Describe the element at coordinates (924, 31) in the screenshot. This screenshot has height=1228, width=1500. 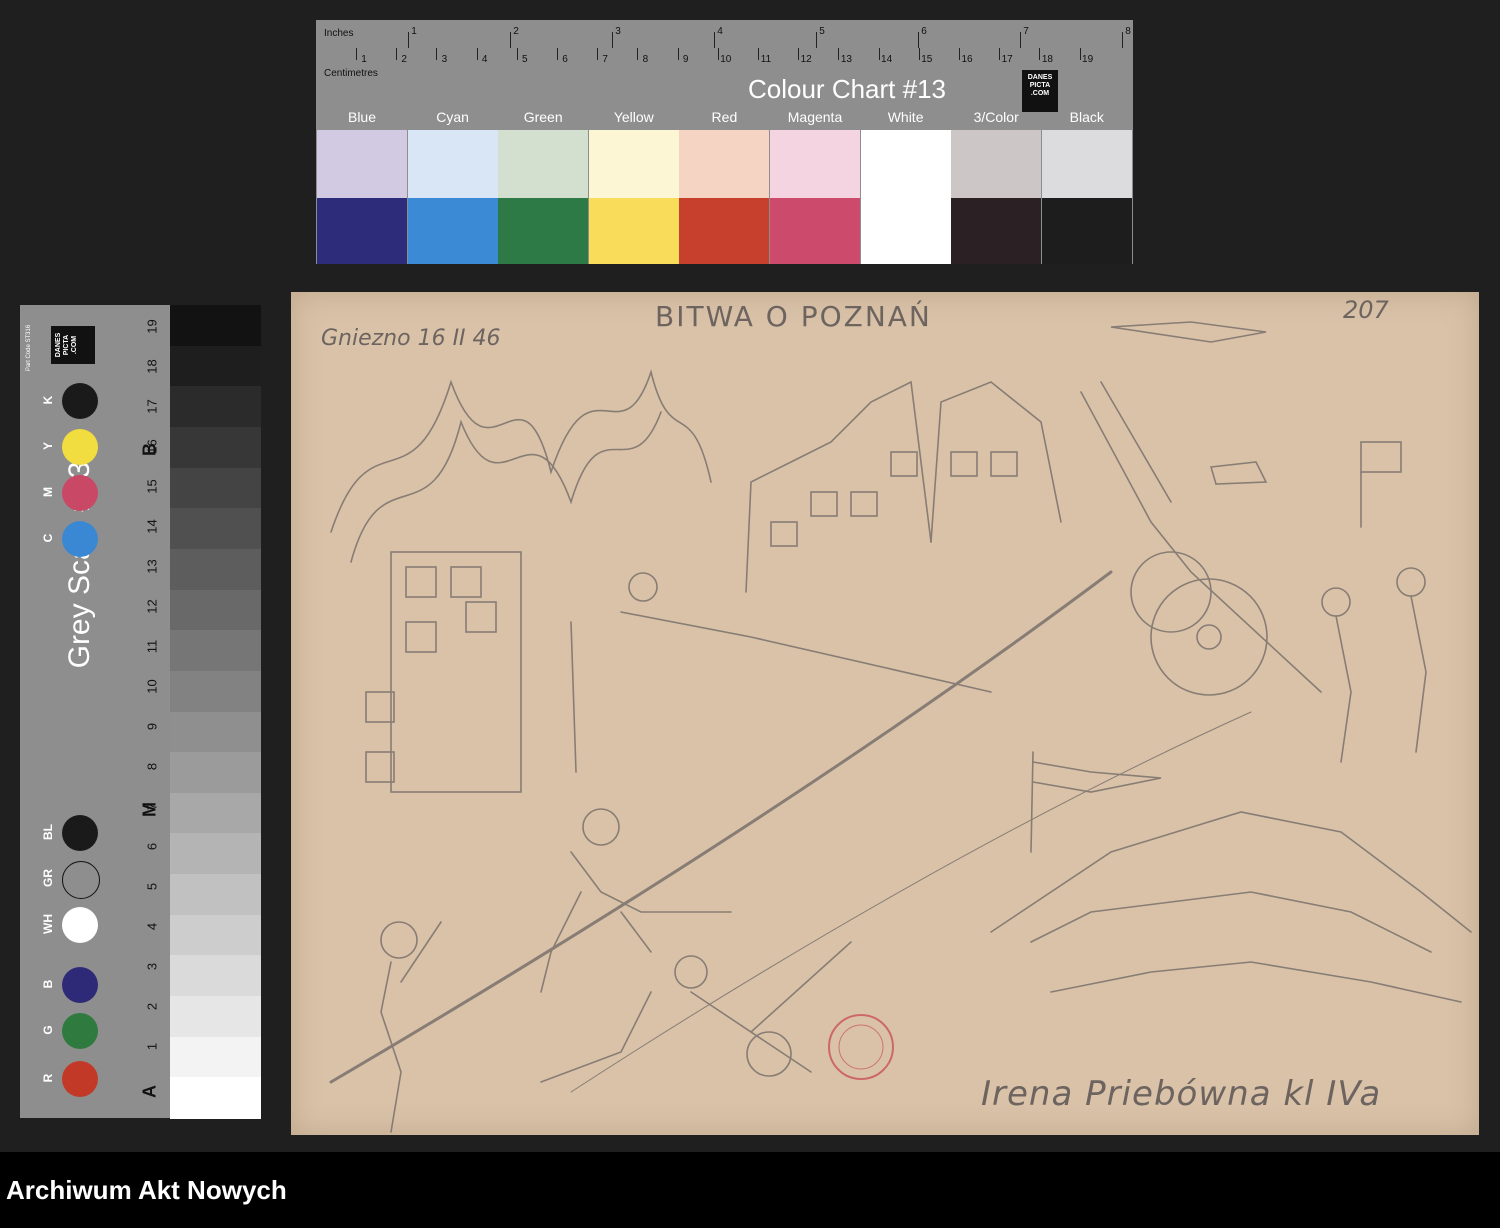
I see `inch-tick-label: 6` at that location.